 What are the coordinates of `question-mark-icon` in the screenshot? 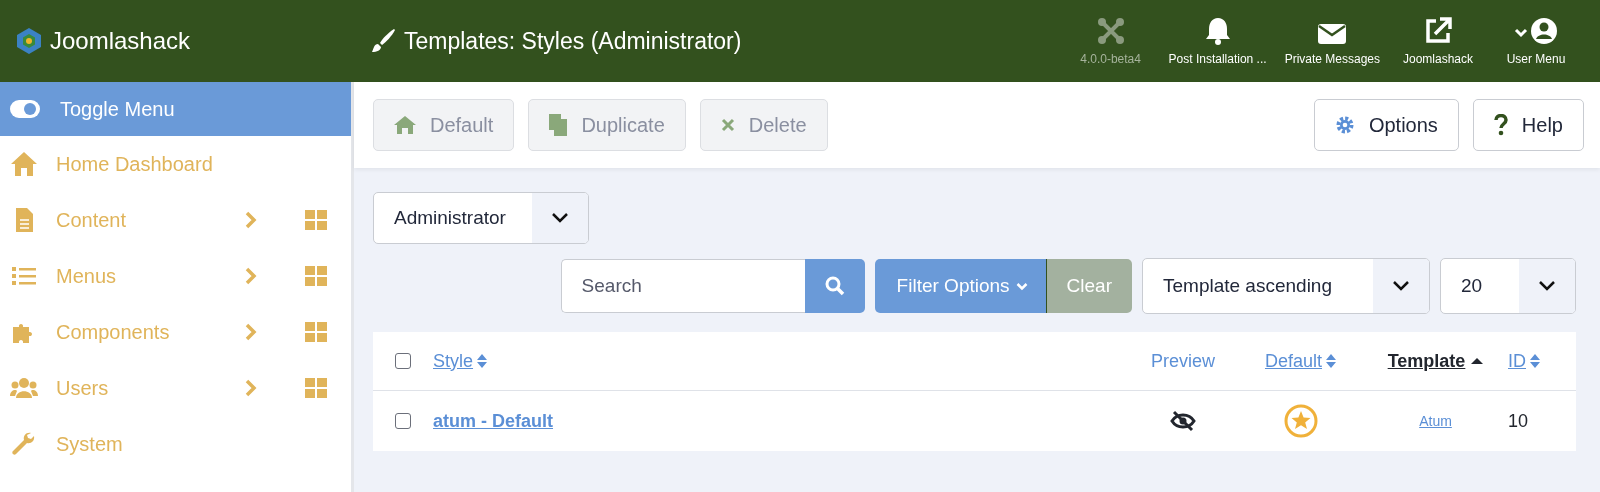 It's located at (1500, 125).